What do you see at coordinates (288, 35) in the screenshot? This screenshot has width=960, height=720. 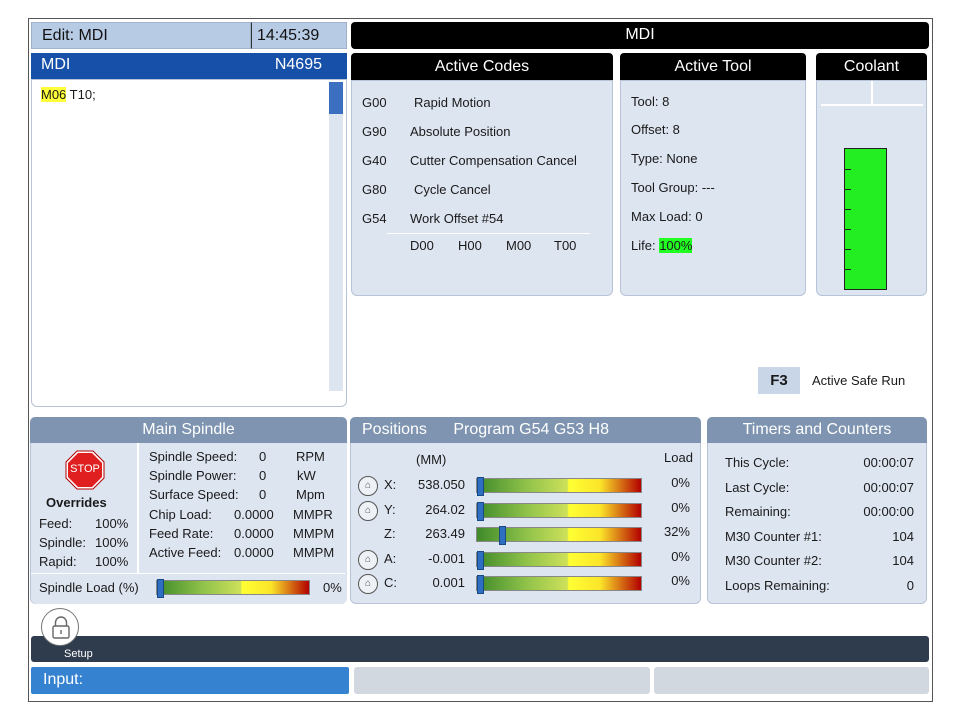 I see `clock-time: 14:45:39` at bounding box center [288, 35].